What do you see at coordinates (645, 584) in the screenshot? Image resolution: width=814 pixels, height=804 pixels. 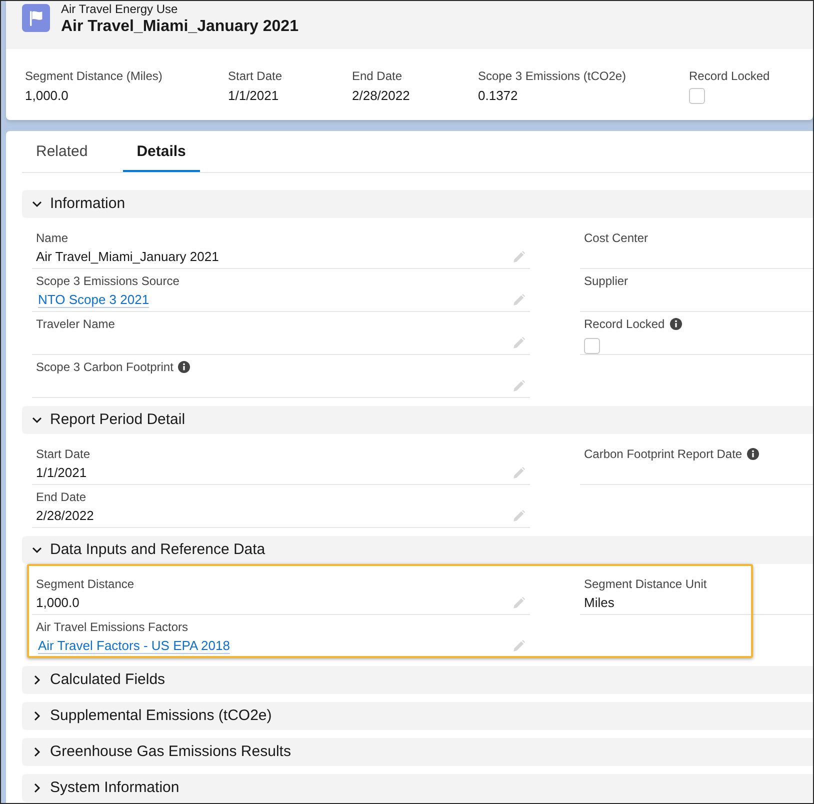 I see `field-label: Segment Distance Unit` at bounding box center [645, 584].